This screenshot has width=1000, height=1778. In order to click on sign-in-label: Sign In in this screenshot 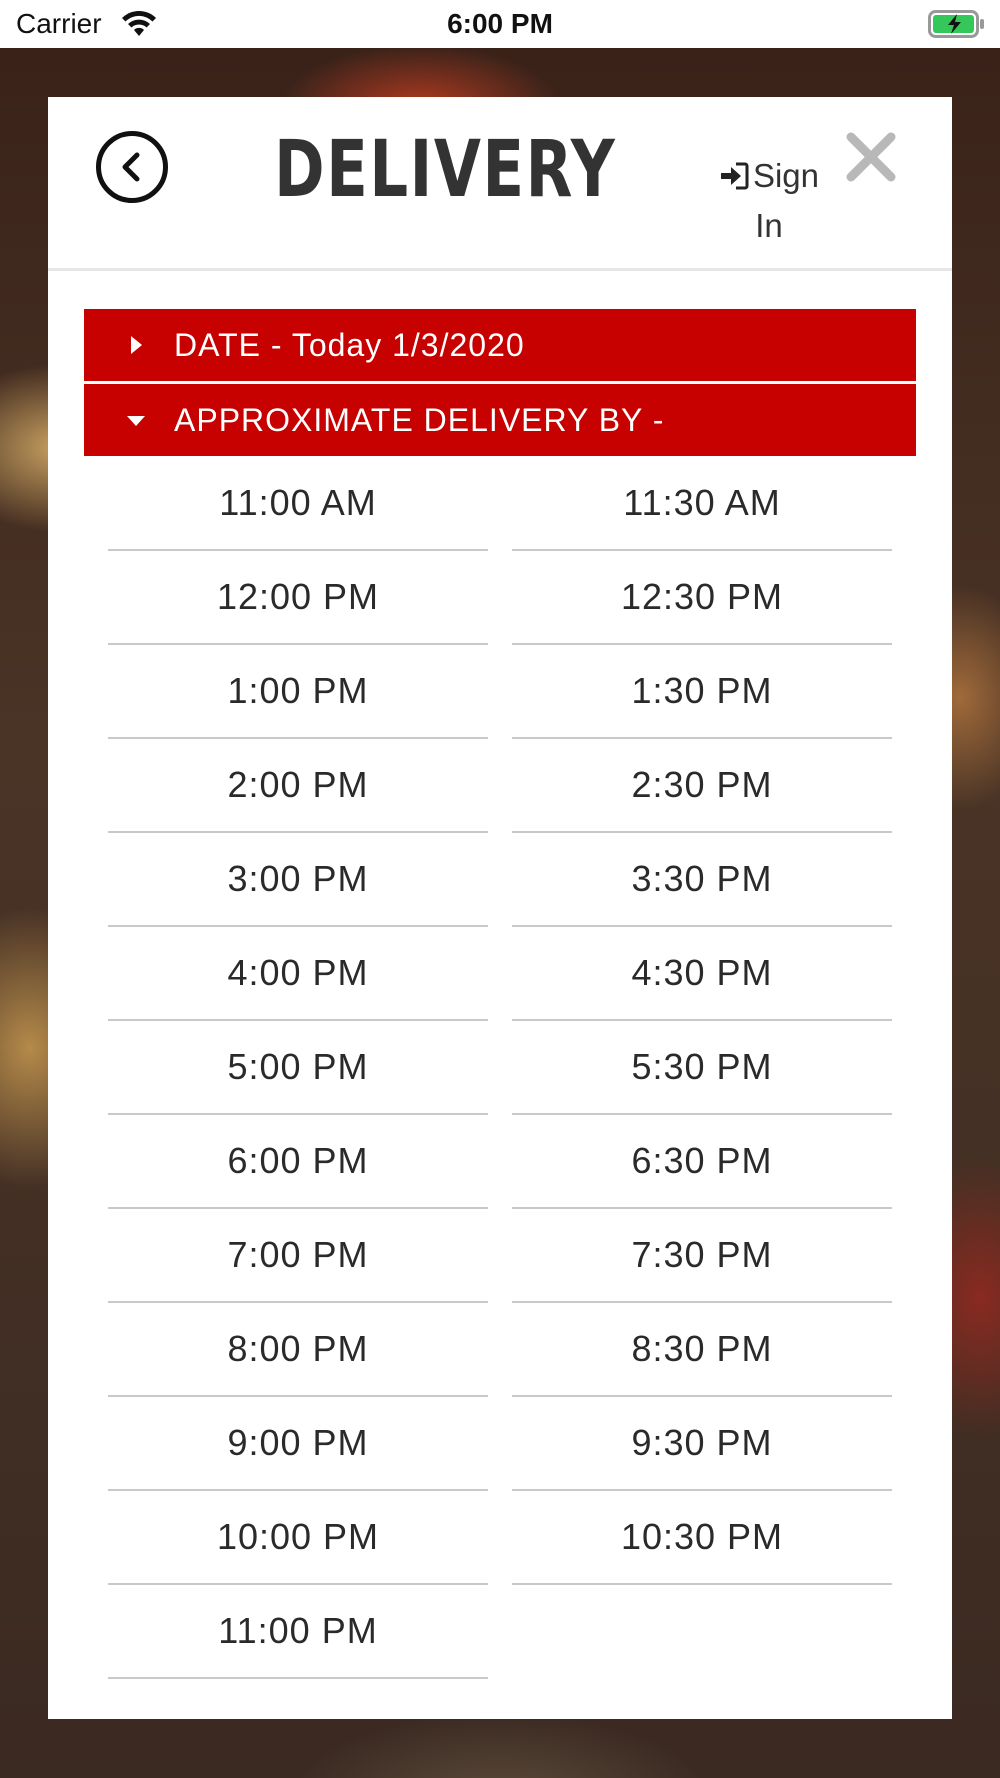, I will do `click(786, 200)`.